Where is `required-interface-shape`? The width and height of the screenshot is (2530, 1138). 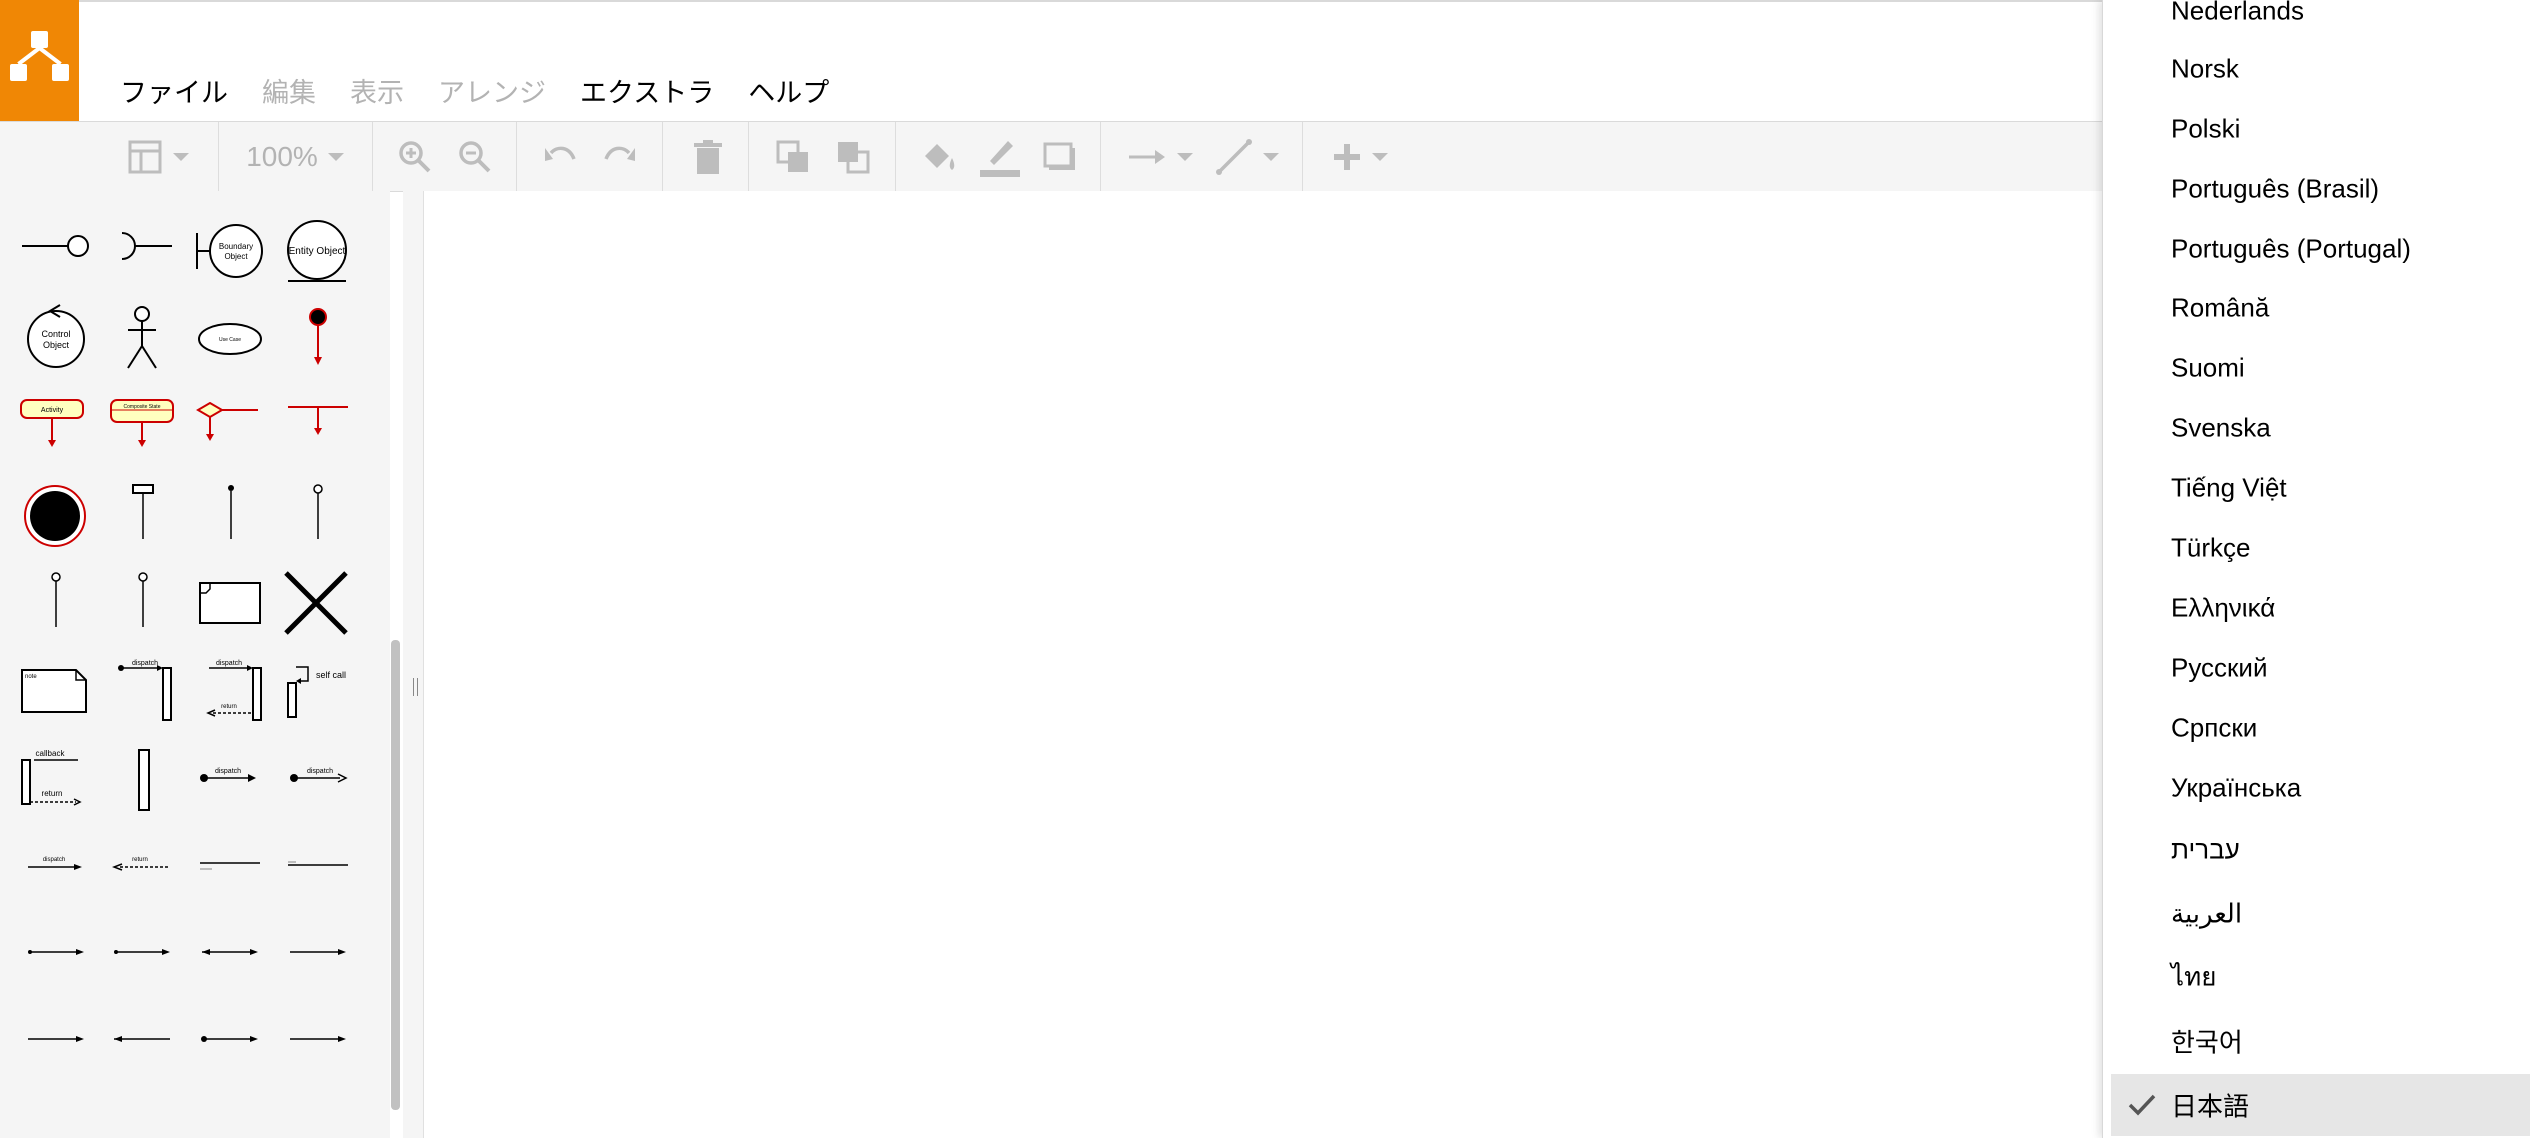 required-interface-shape is located at coordinates (146, 246).